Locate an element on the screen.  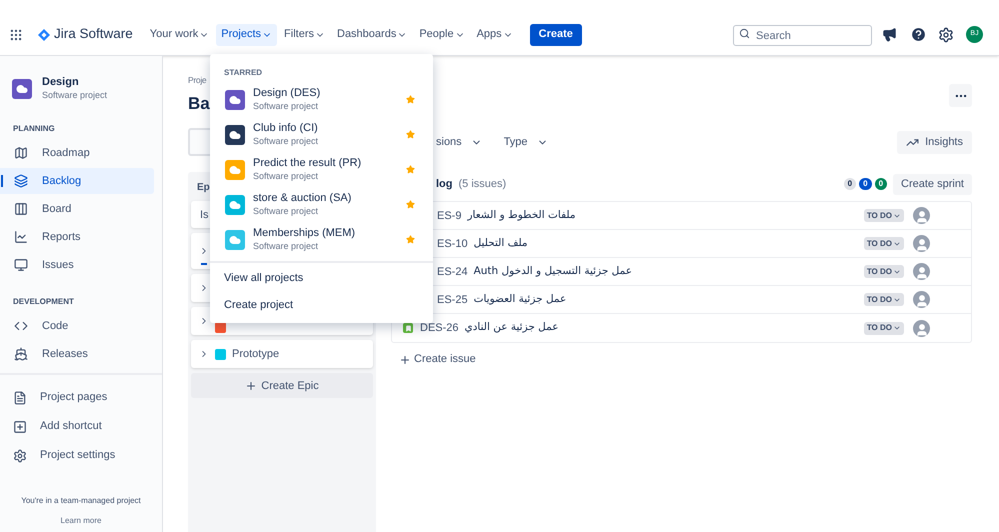
issue-summary: عمل جزئية عن النادي is located at coordinates (511, 328).